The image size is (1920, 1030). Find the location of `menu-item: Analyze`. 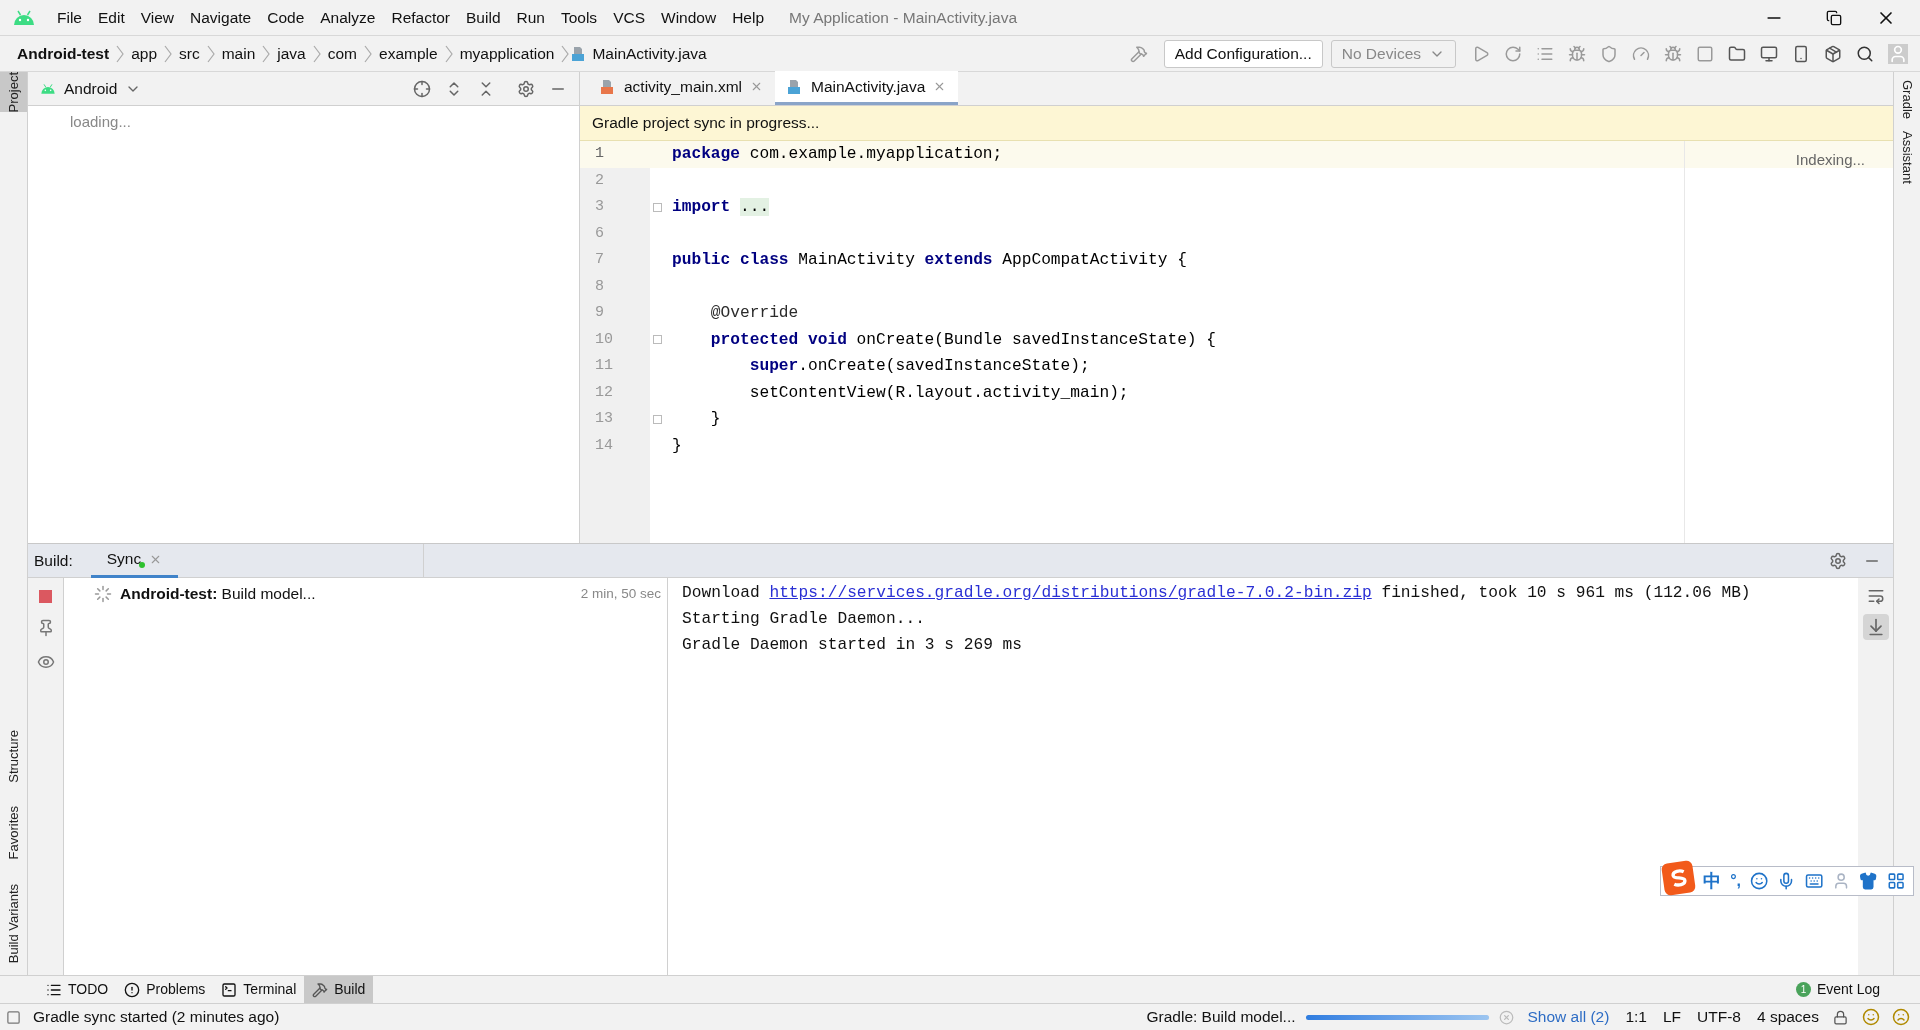

menu-item: Analyze is located at coordinates (348, 17).